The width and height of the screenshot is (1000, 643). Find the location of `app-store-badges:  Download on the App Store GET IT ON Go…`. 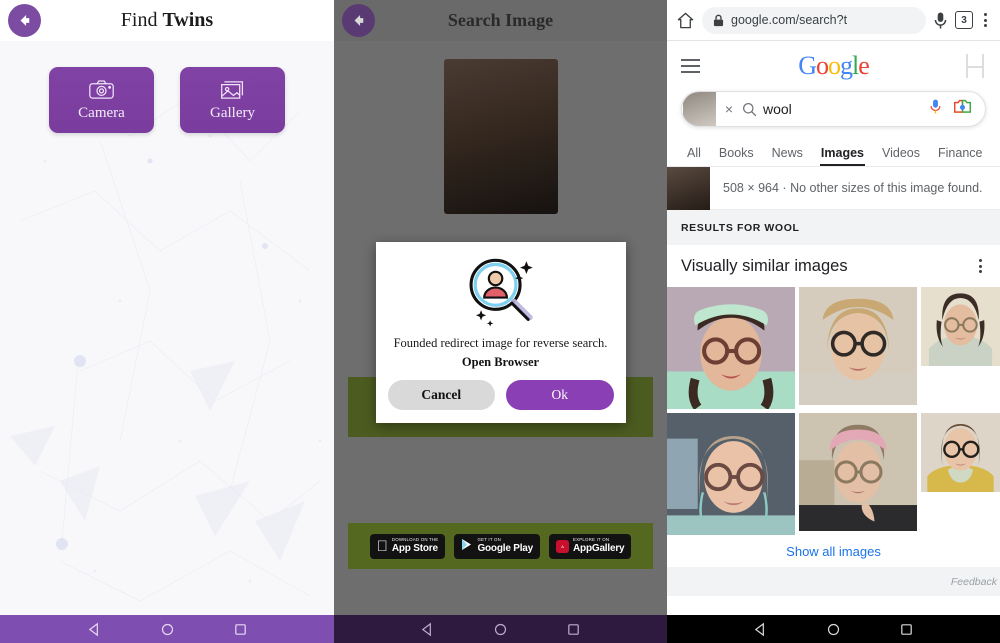

app-store-badges:  Download on the App Store GET IT ON Go… is located at coordinates (500, 546).